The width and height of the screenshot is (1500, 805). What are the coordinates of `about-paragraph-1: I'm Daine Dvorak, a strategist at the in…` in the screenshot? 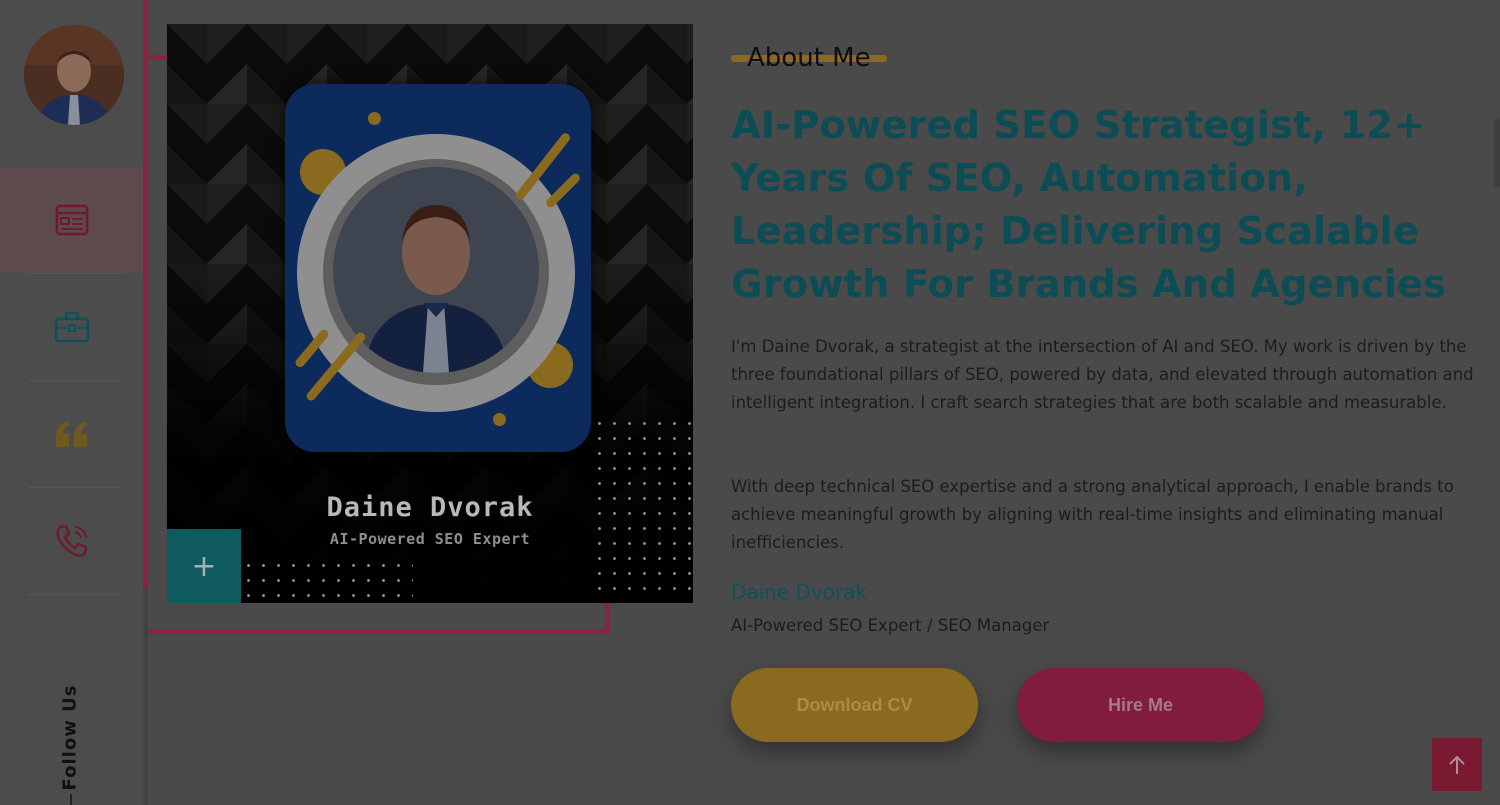 It's located at (1102, 374).